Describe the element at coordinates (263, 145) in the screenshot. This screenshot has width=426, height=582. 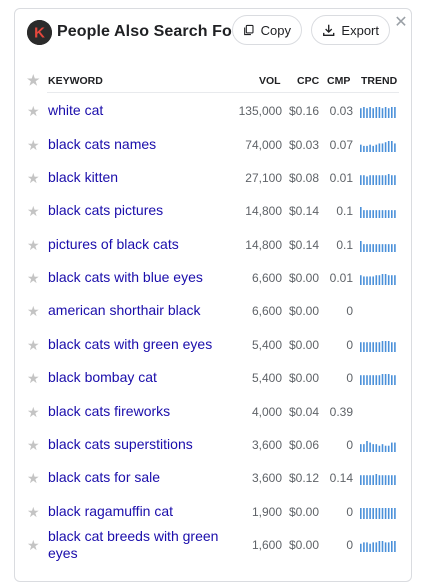
I see `vol-value: 74,000` at that location.